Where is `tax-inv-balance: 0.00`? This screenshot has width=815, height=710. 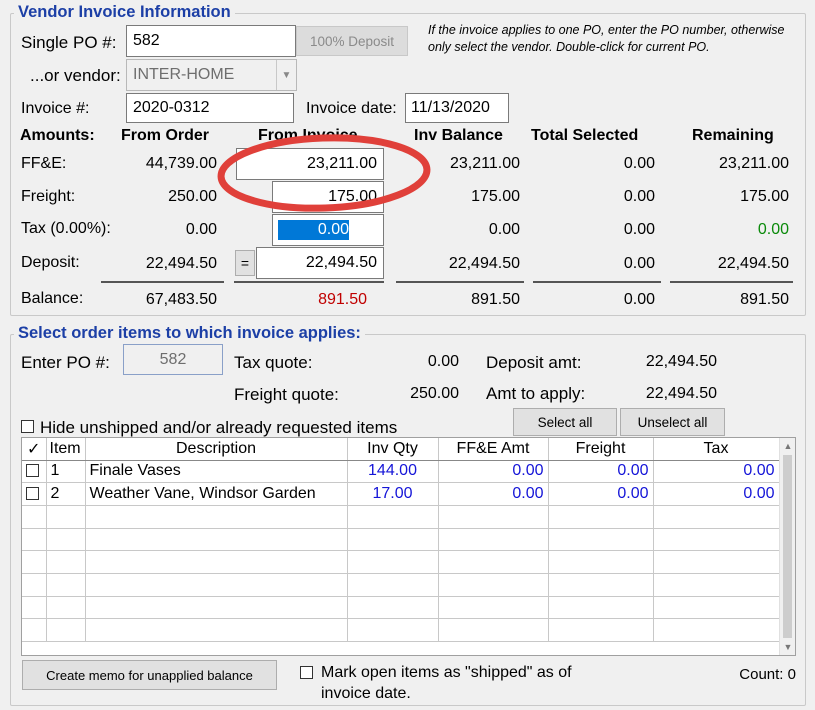
tax-inv-balance: 0.00 is located at coordinates (504, 229).